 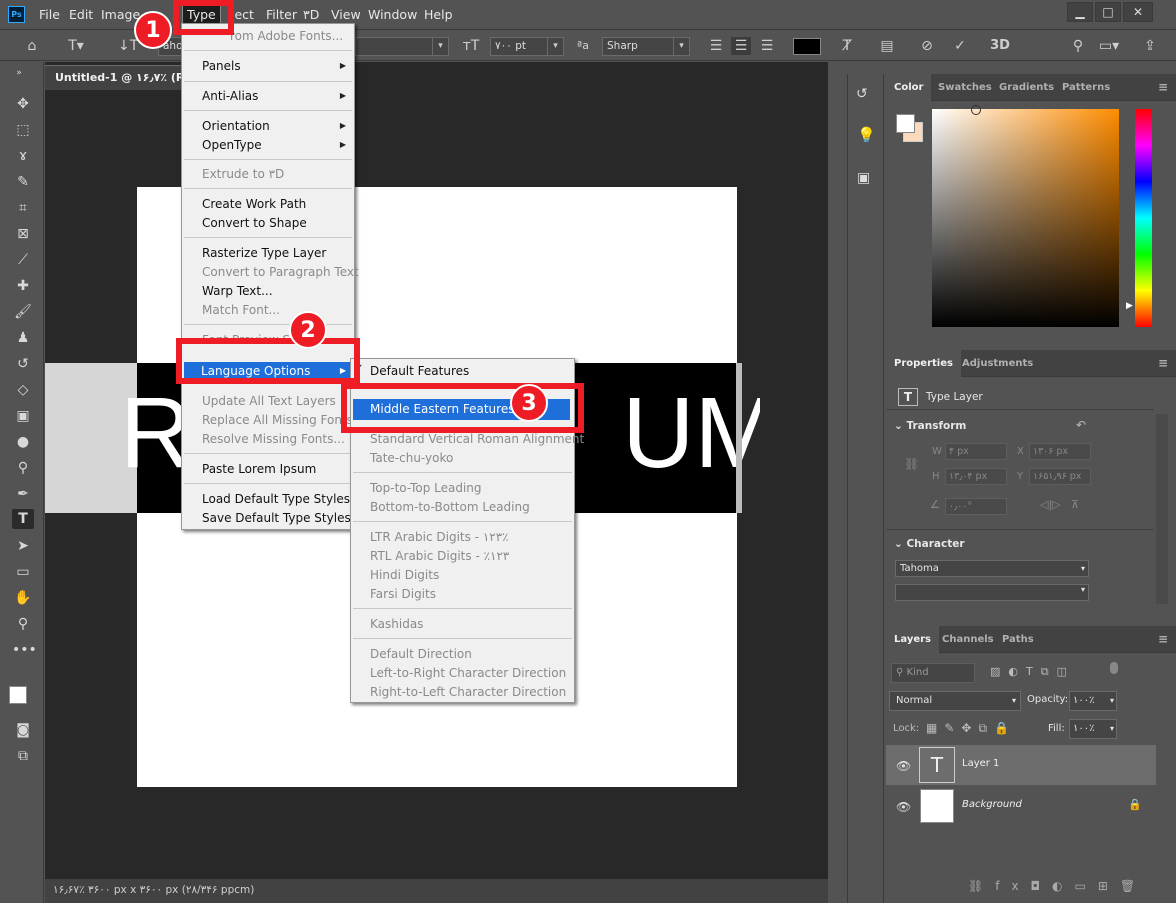 What do you see at coordinates (930, 426) in the screenshot?
I see `transform-section-title: ⌄ Transform` at bounding box center [930, 426].